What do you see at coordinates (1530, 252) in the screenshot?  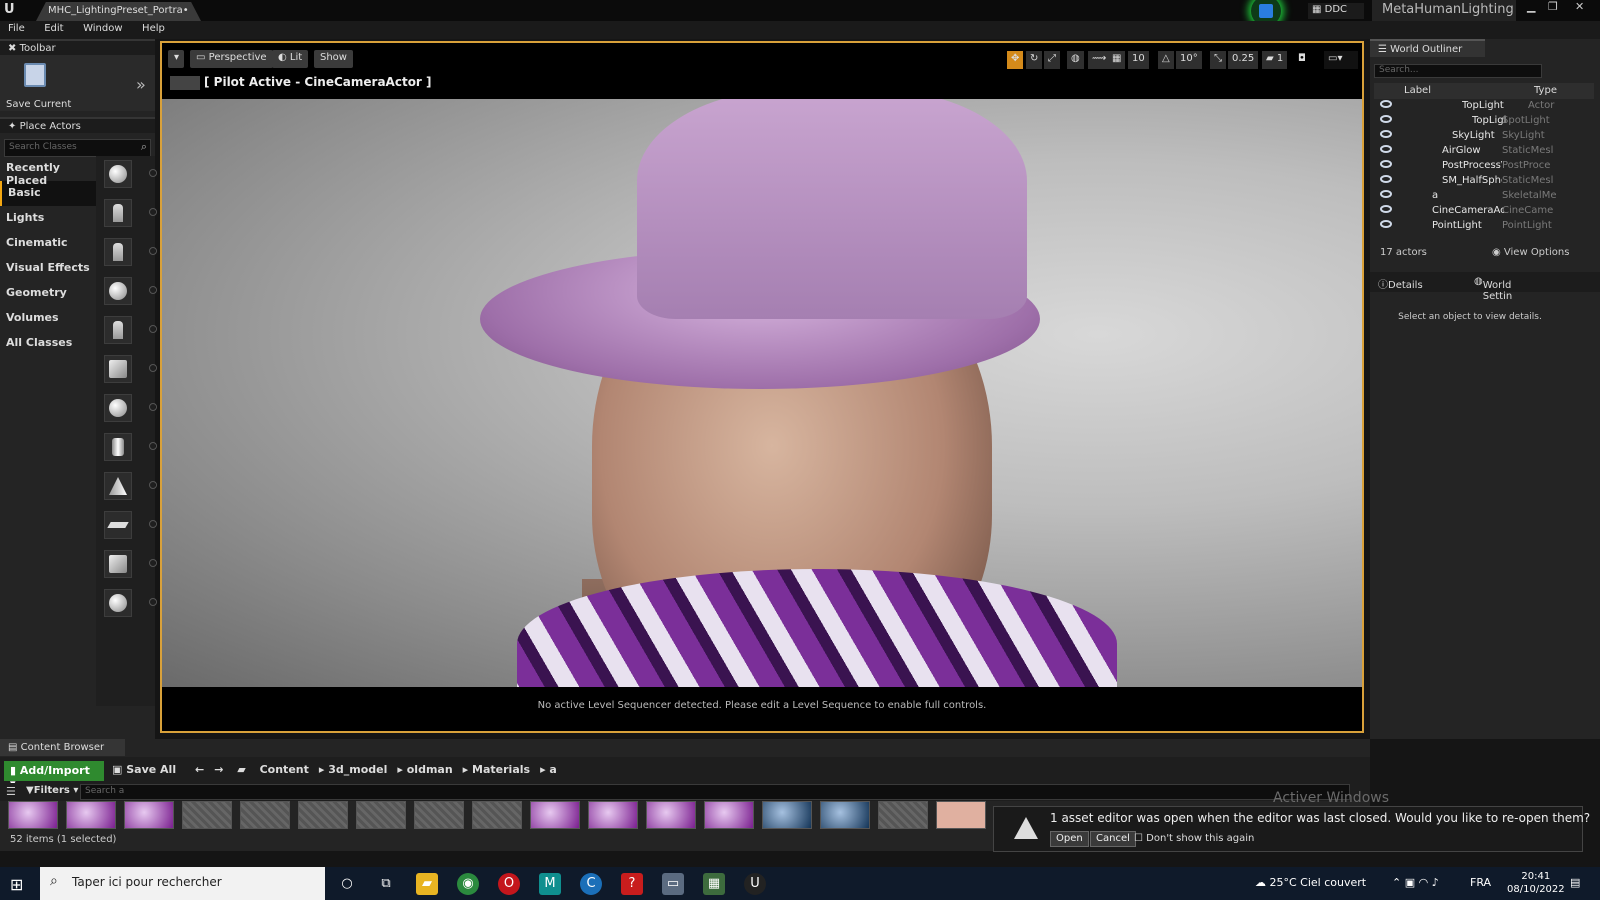 I see `view-options-button: ◉ View Options` at bounding box center [1530, 252].